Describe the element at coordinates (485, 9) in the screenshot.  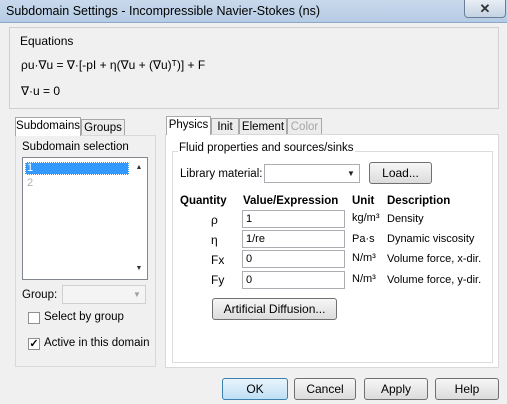
I see `close-button: ✕` at that location.